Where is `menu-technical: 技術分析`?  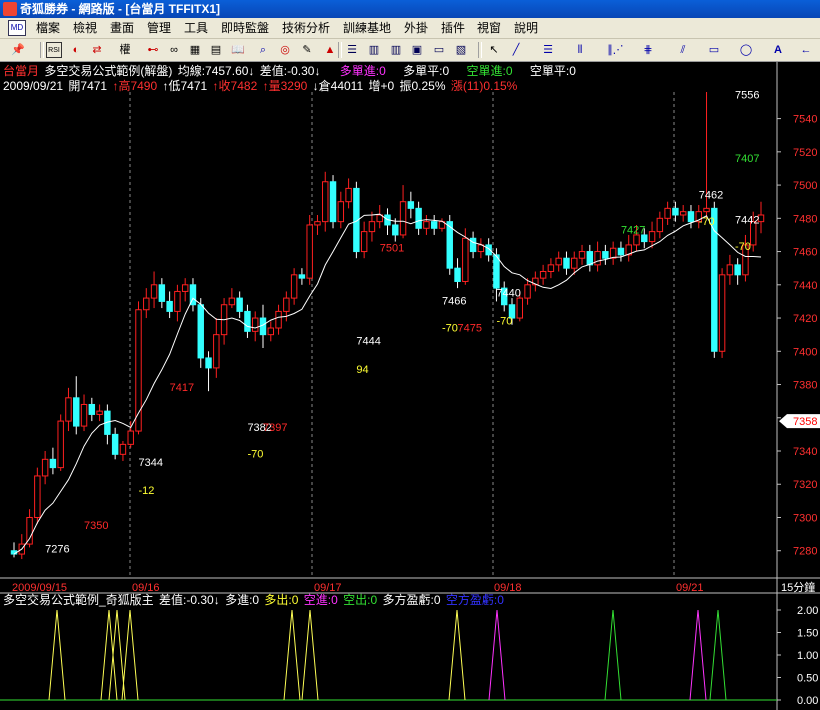
menu-technical: 技術分析 is located at coordinates (306, 28).